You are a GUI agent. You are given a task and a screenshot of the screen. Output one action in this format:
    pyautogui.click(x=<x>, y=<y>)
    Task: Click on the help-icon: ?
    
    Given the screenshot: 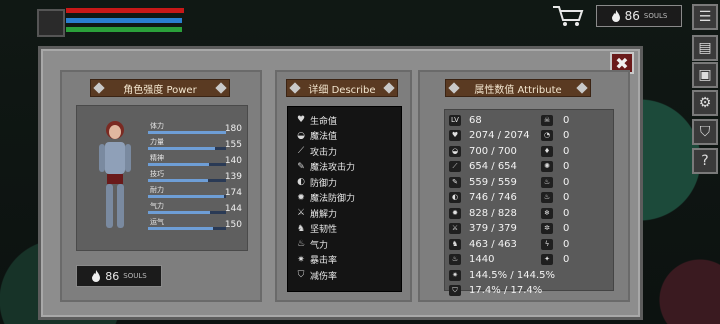 What is the action you would take?
    pyautogui.click(x=705, y=161)
    